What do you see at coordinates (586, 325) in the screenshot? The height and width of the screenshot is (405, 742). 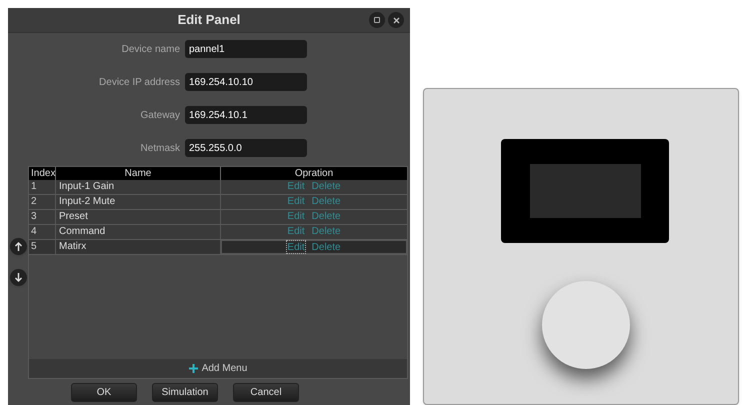 I see `rotary-knob` at bounding box center [586, 325].